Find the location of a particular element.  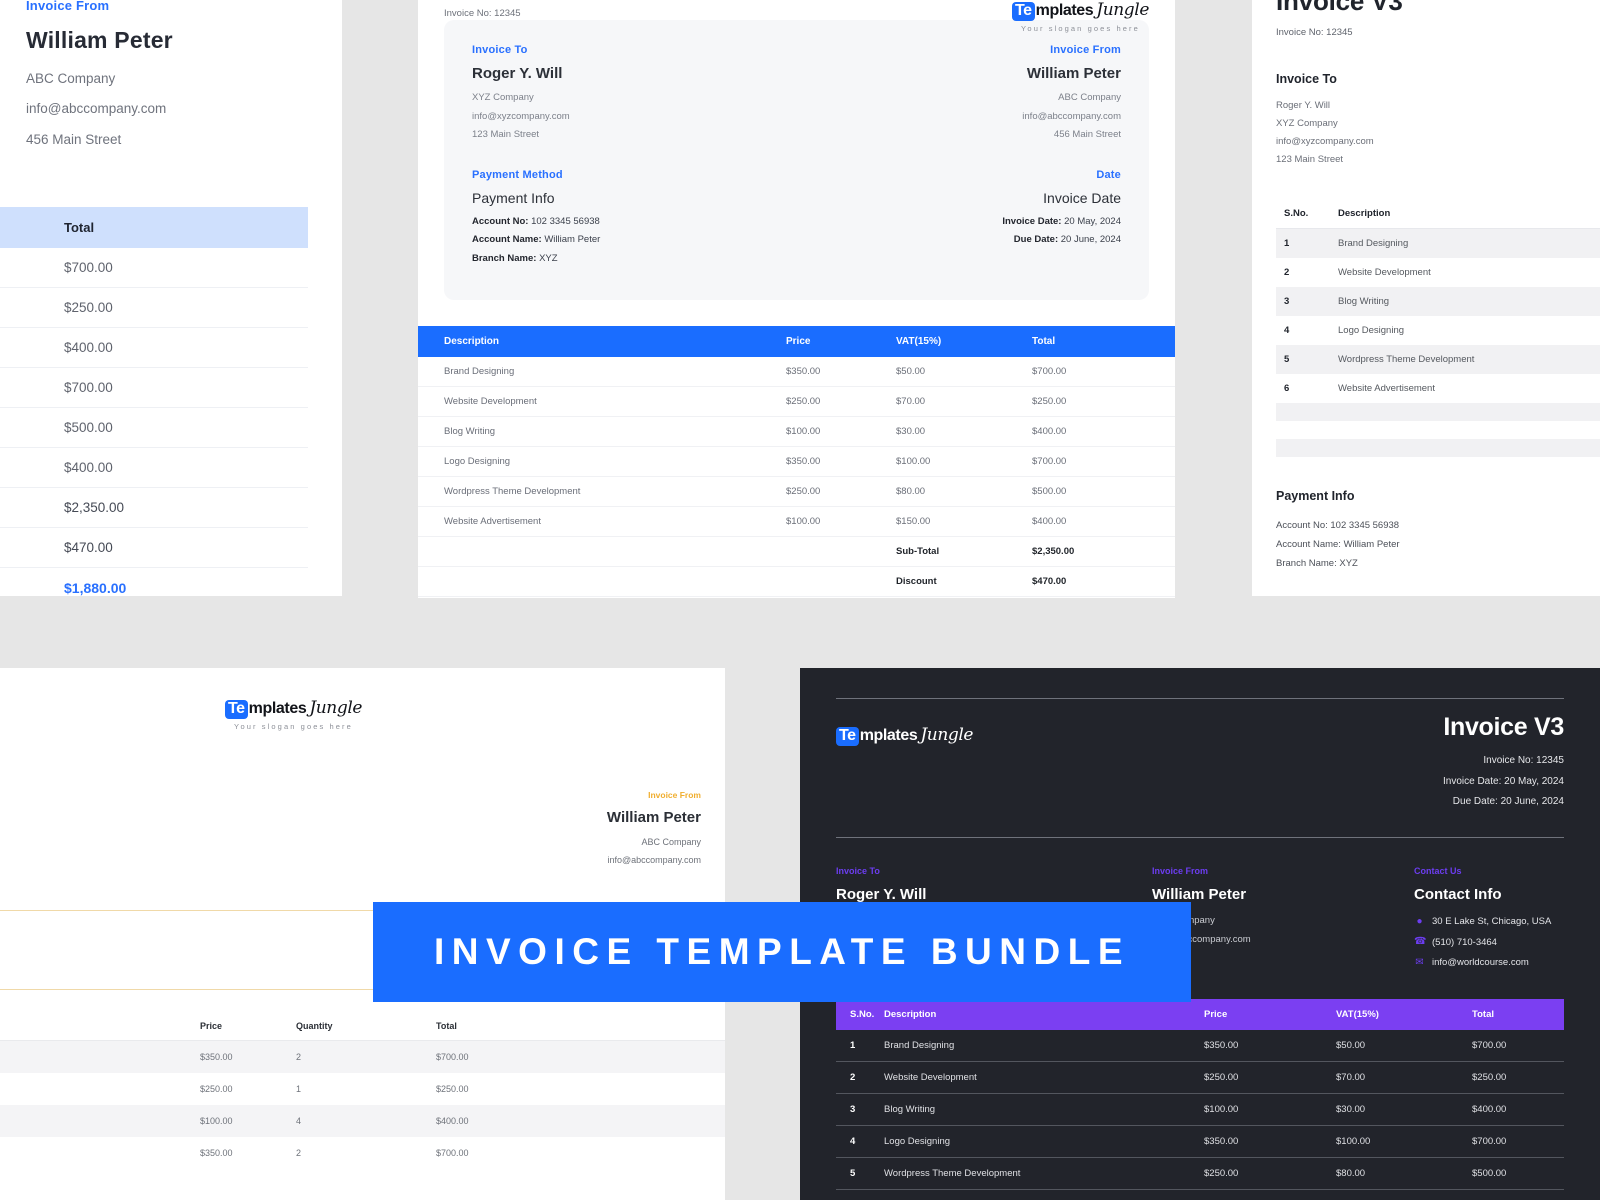

col-vat: VAT(15%) is located at coordinates (1404, 1014).